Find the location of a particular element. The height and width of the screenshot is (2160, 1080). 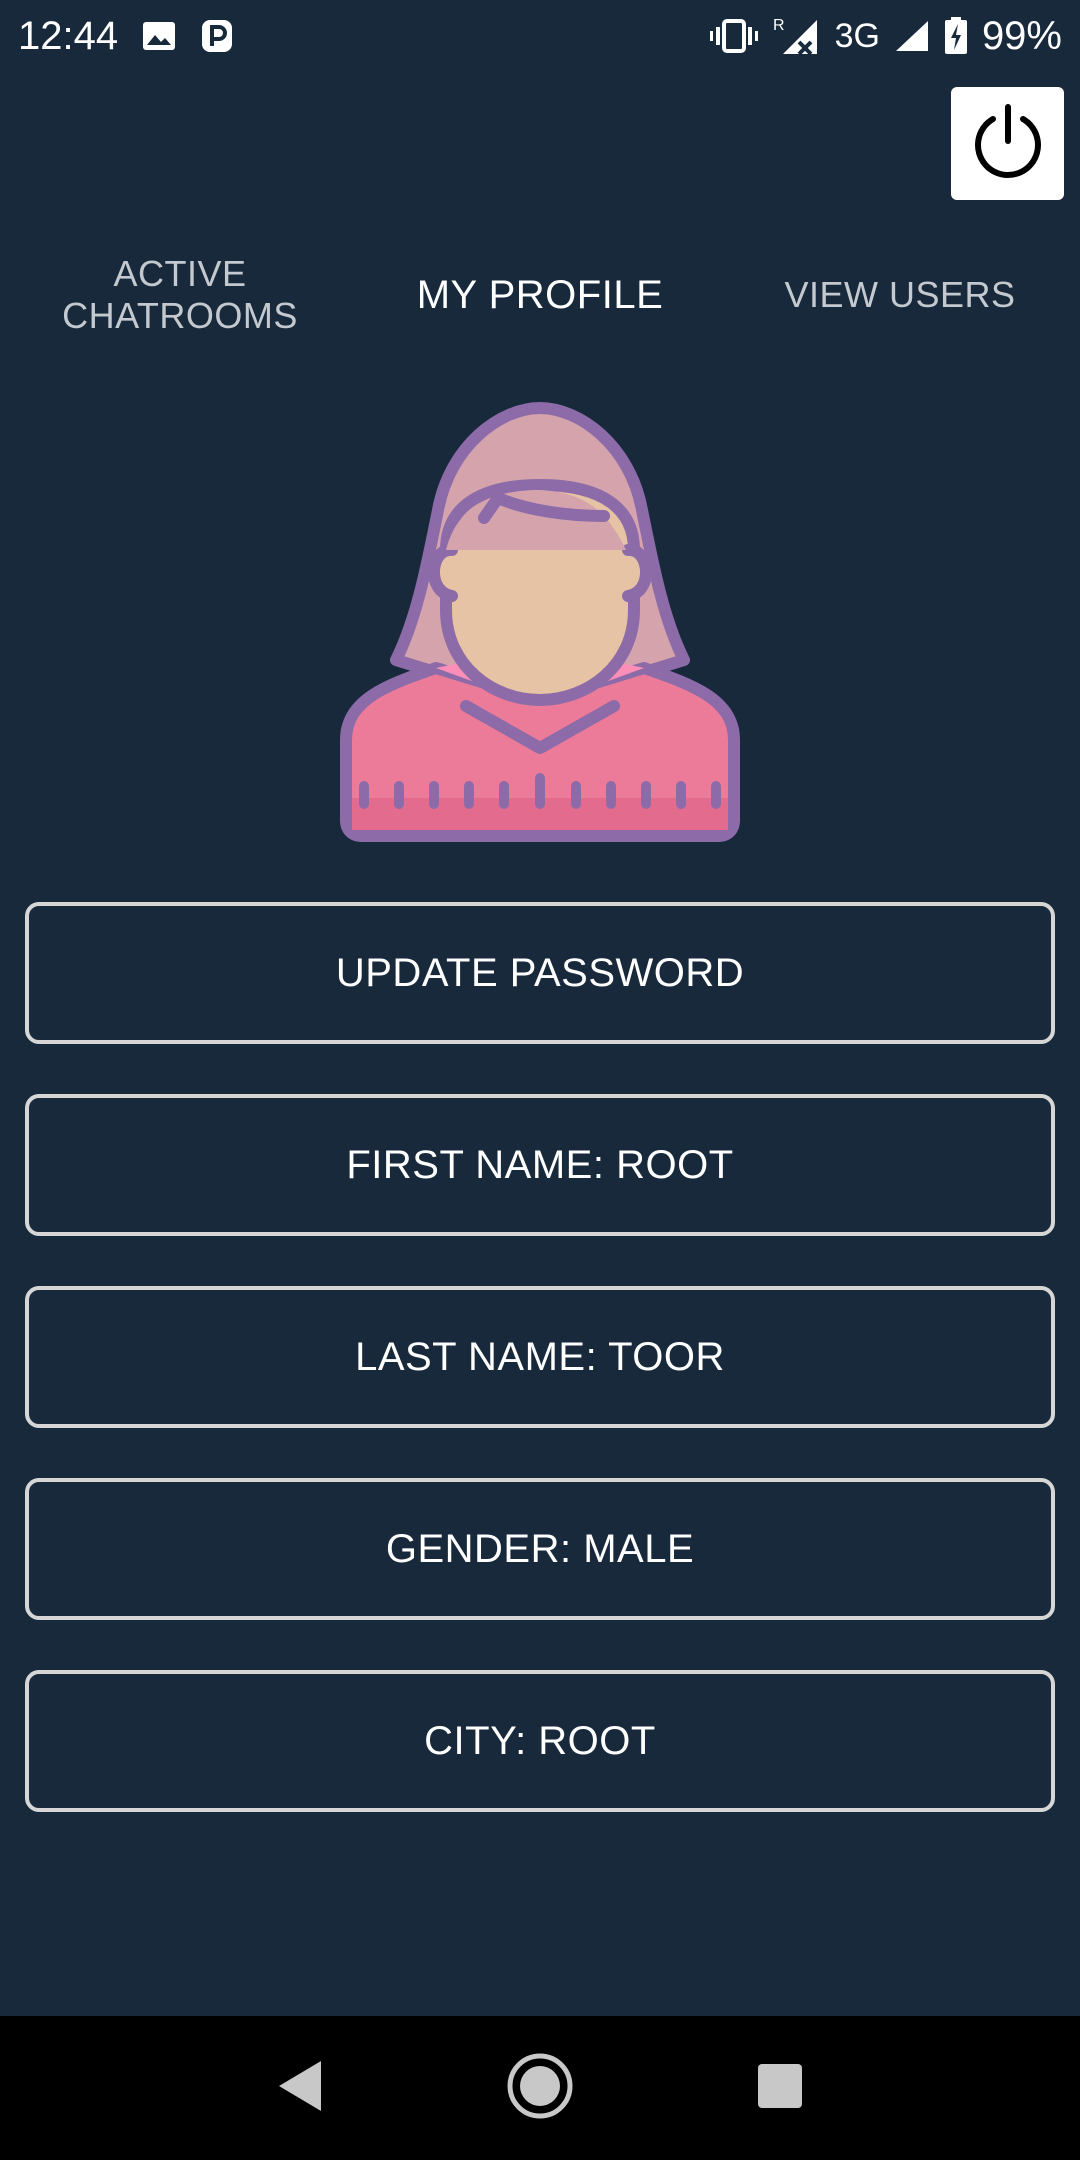

tab-label: MY PROFILE is located at coordinates (540, 295).